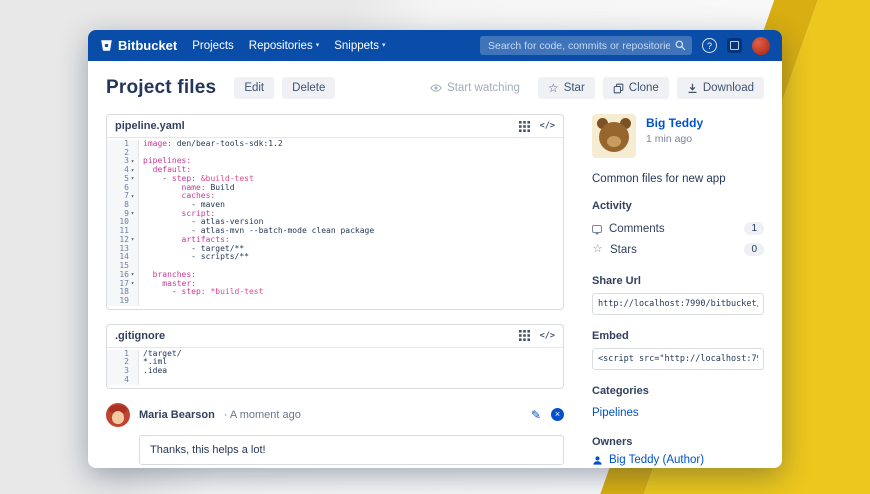  I want to click on code-line: pipelines:, so click(167, 161).